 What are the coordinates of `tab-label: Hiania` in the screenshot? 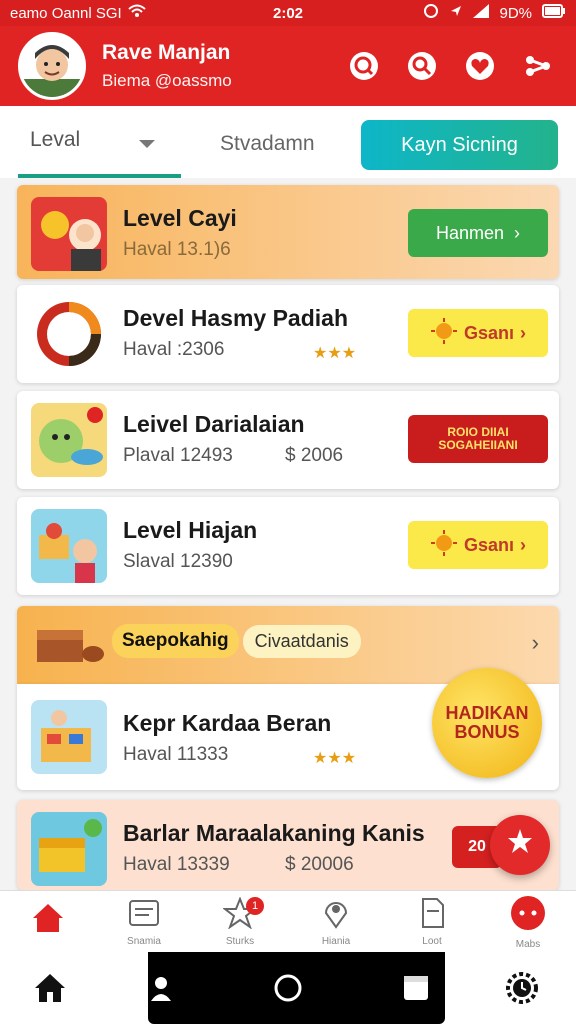 It's located at (336, 941).